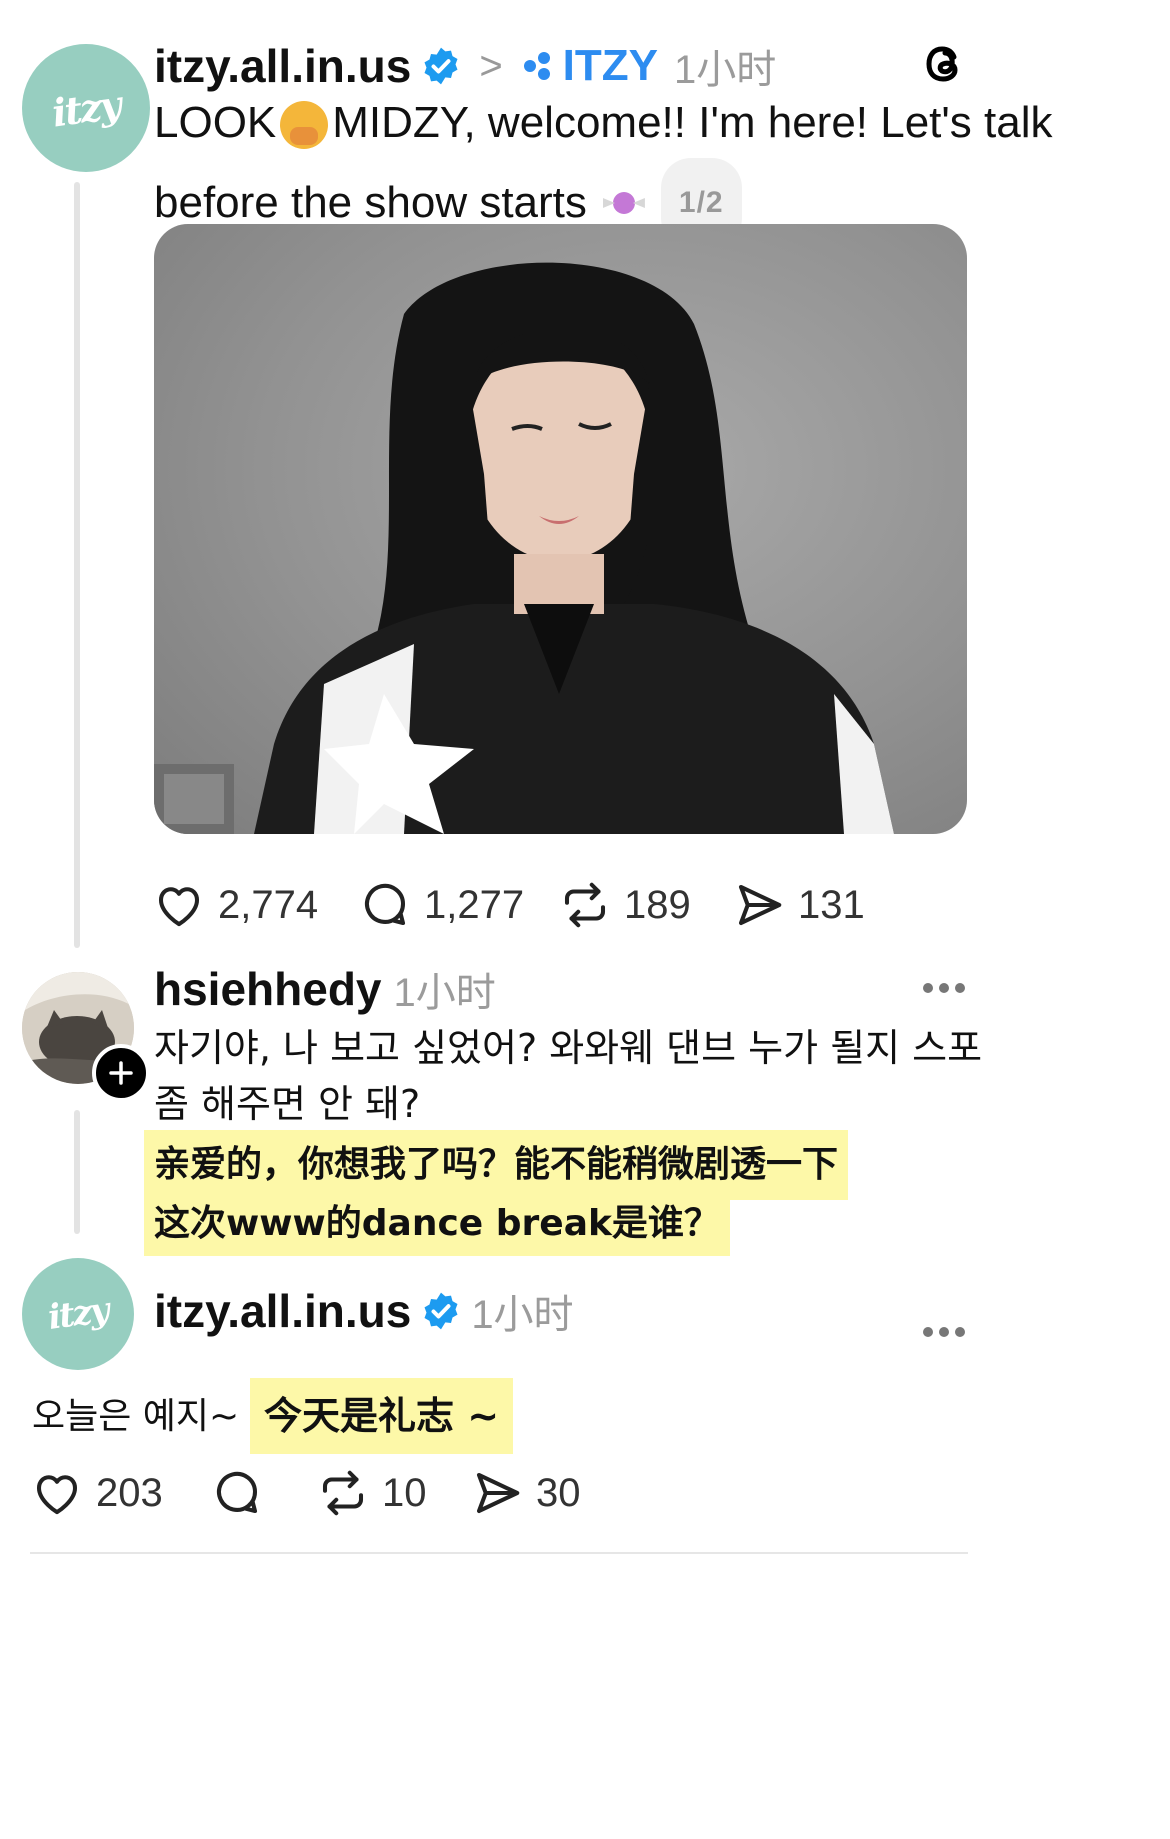 The height and width of the screenshot is (1839, 1170). I want to click on post-metrics: 2,774 1,277 189 131, so click(562, 908).